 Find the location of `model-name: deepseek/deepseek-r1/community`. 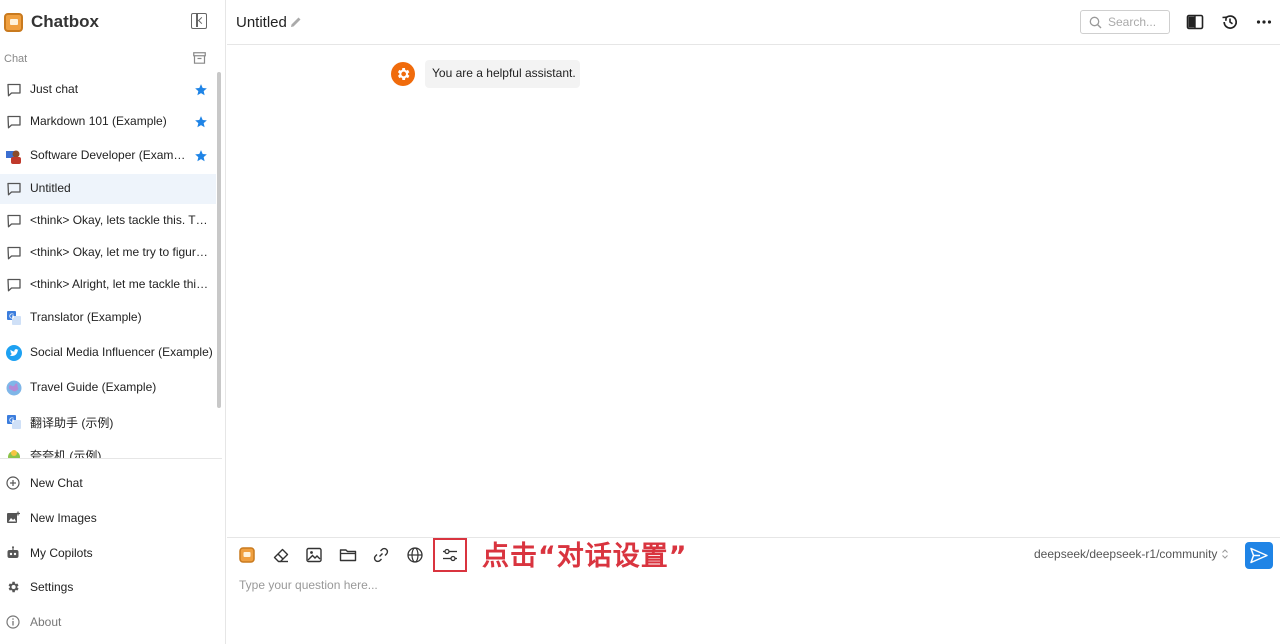

model-name: deepseek/deepseek-r1/community is located at coordinates (1126, 554).